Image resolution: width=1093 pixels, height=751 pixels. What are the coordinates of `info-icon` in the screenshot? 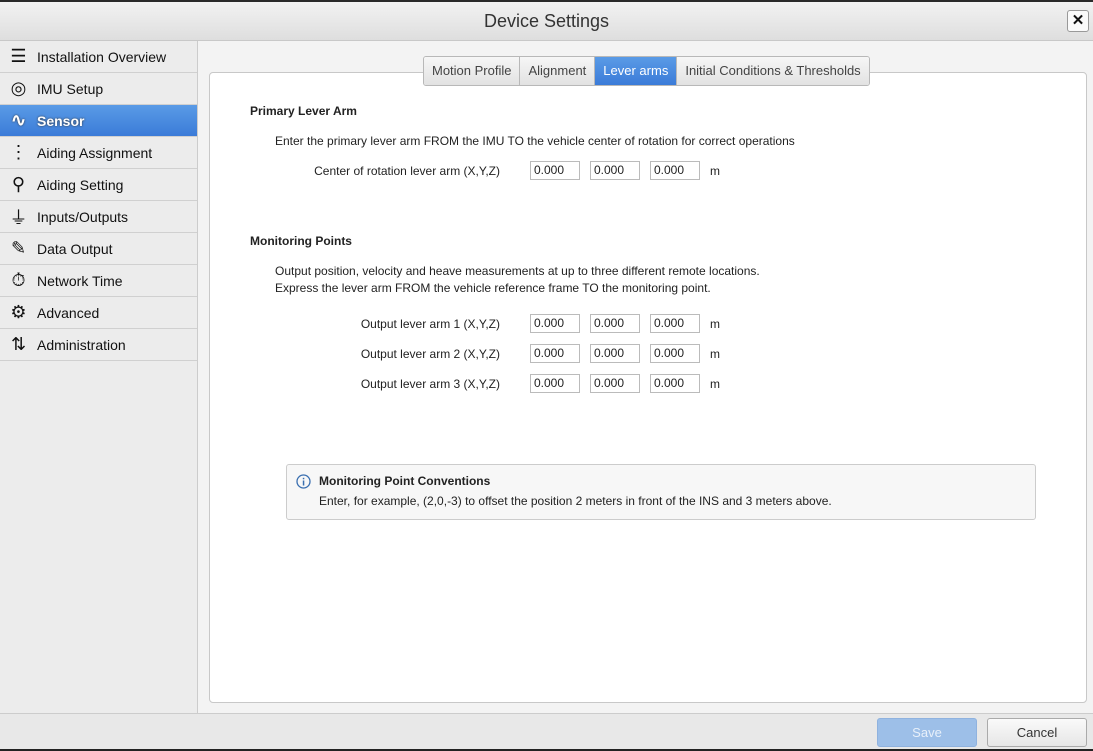 It's located at (303, 481).